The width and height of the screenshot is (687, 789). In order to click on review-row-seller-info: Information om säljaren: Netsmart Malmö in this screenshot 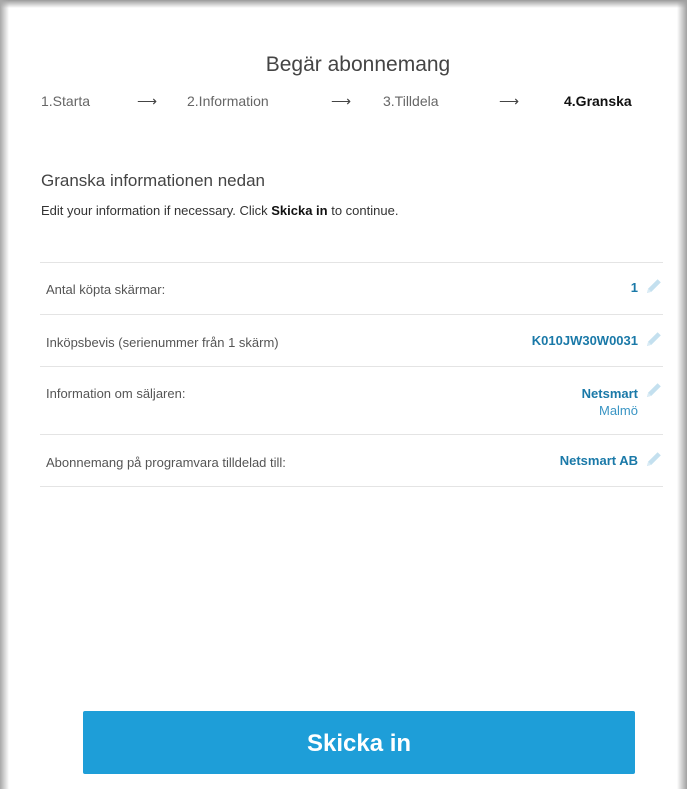, I will do `click(351, 401)`.